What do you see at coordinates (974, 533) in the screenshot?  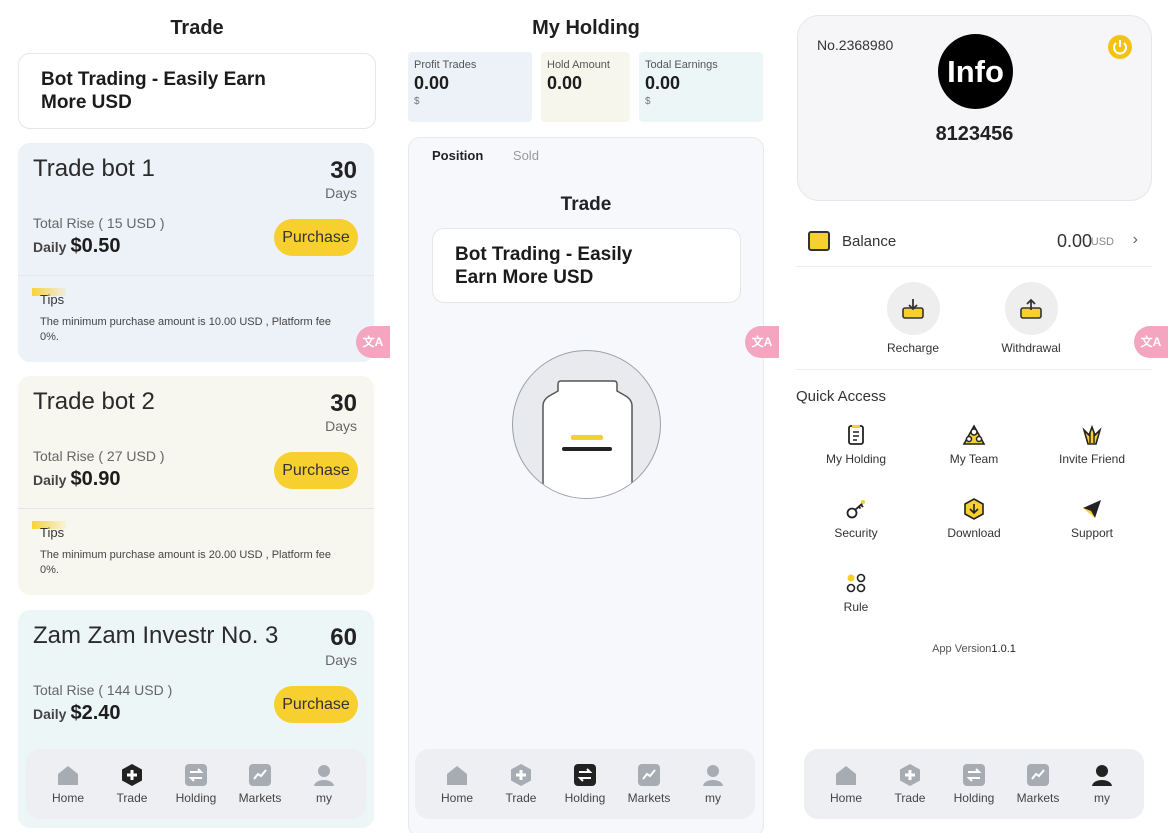 I see `quick-label: Download` at bounding box center [974, 533].